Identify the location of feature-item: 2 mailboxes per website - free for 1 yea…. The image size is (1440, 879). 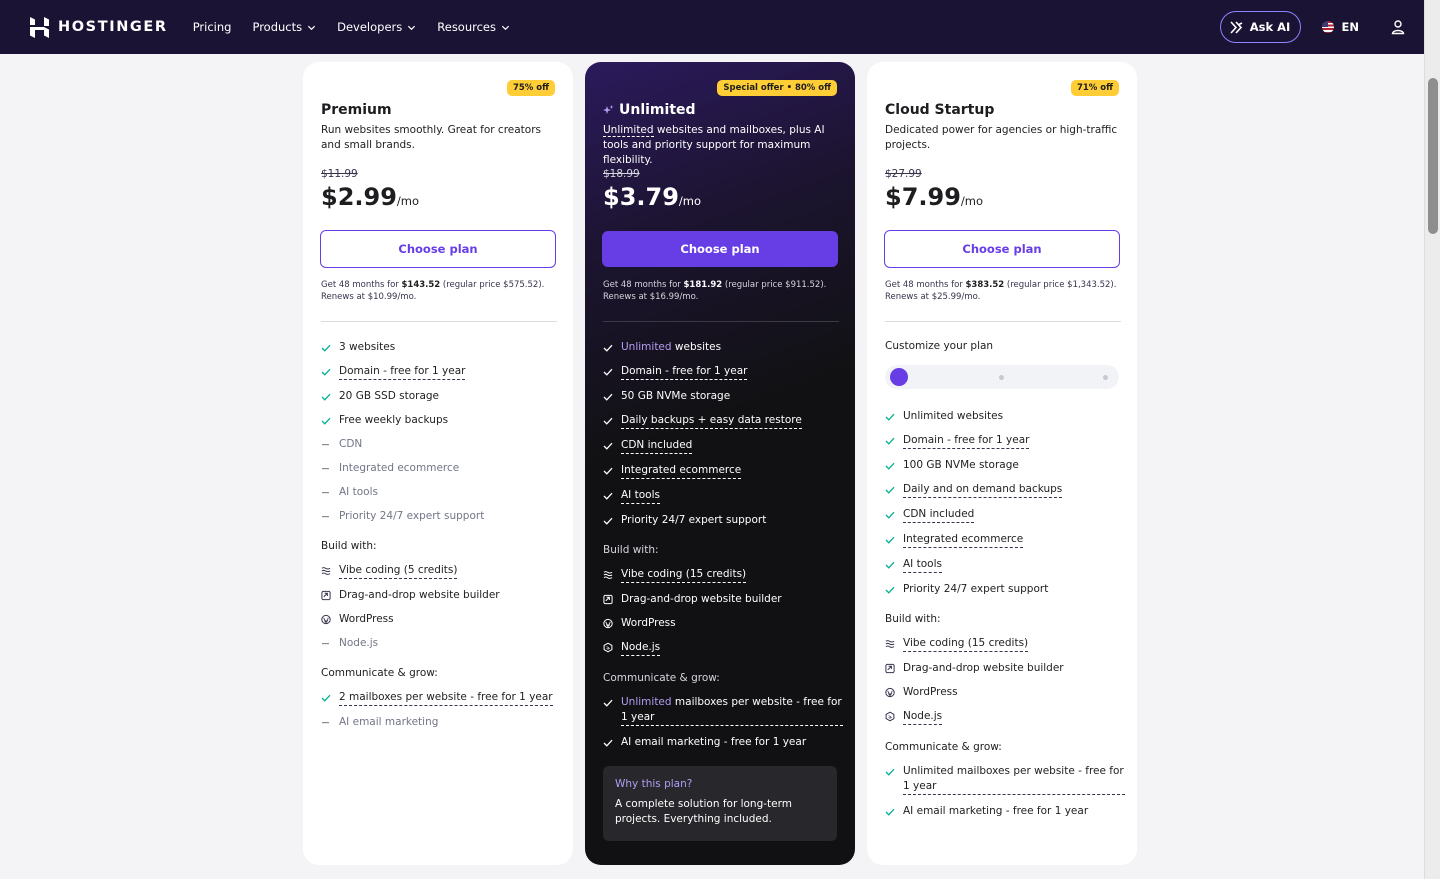
(441, 698).